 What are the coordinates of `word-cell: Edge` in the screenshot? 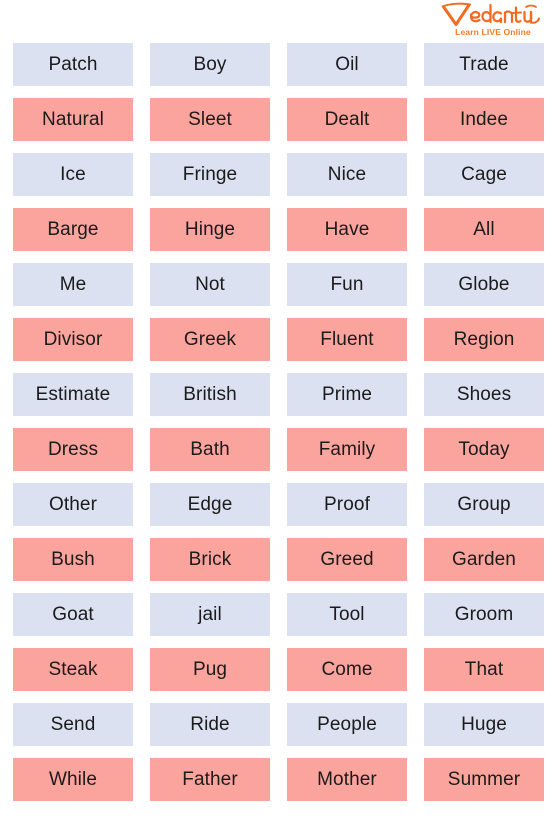 It's located at (210, 504).